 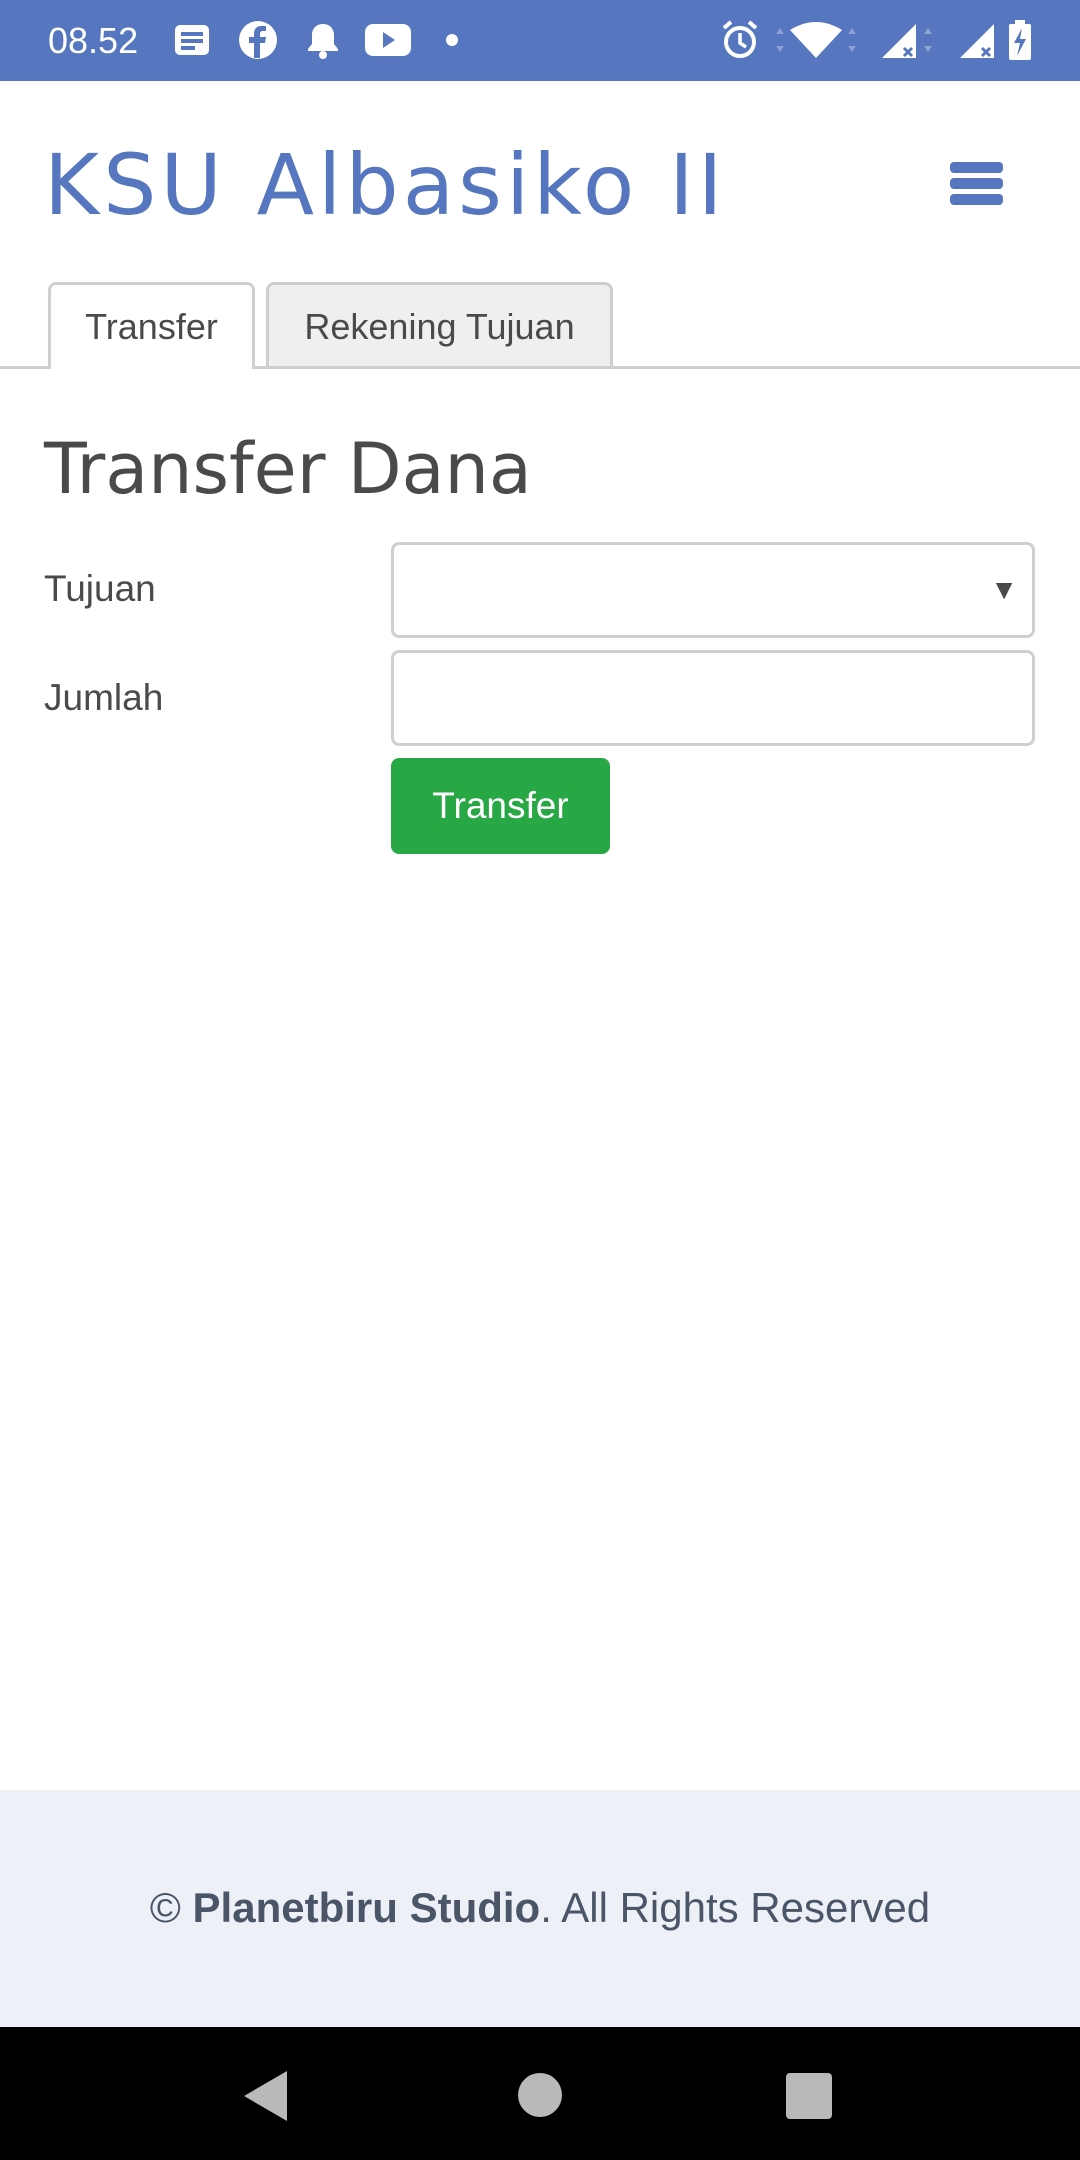 I want to click on destination-label: Tujuan, so click(x=100, y=588).